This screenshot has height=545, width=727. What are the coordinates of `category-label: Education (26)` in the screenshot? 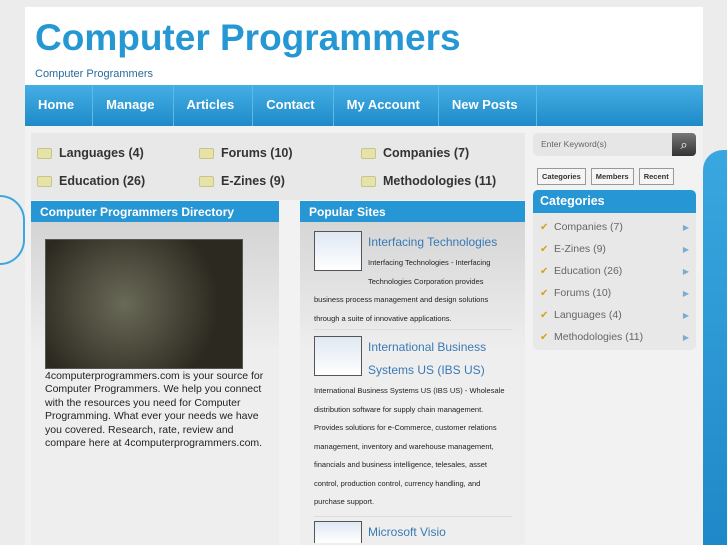 It's located at (102, 181).